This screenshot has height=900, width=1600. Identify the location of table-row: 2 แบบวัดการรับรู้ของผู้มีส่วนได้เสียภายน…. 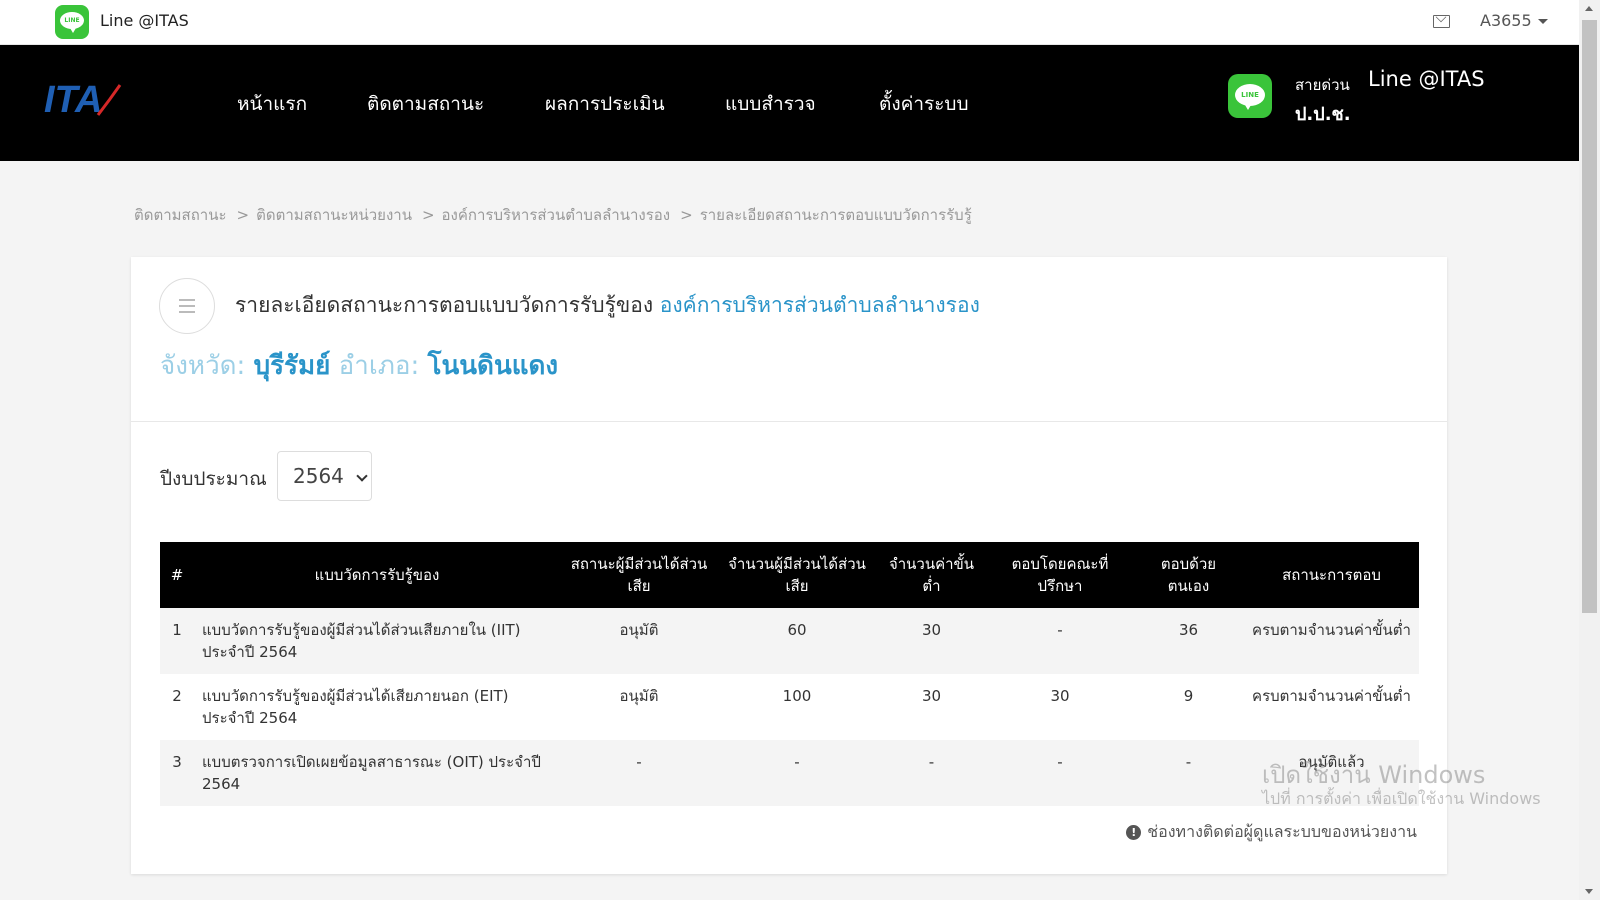
(789, 707).